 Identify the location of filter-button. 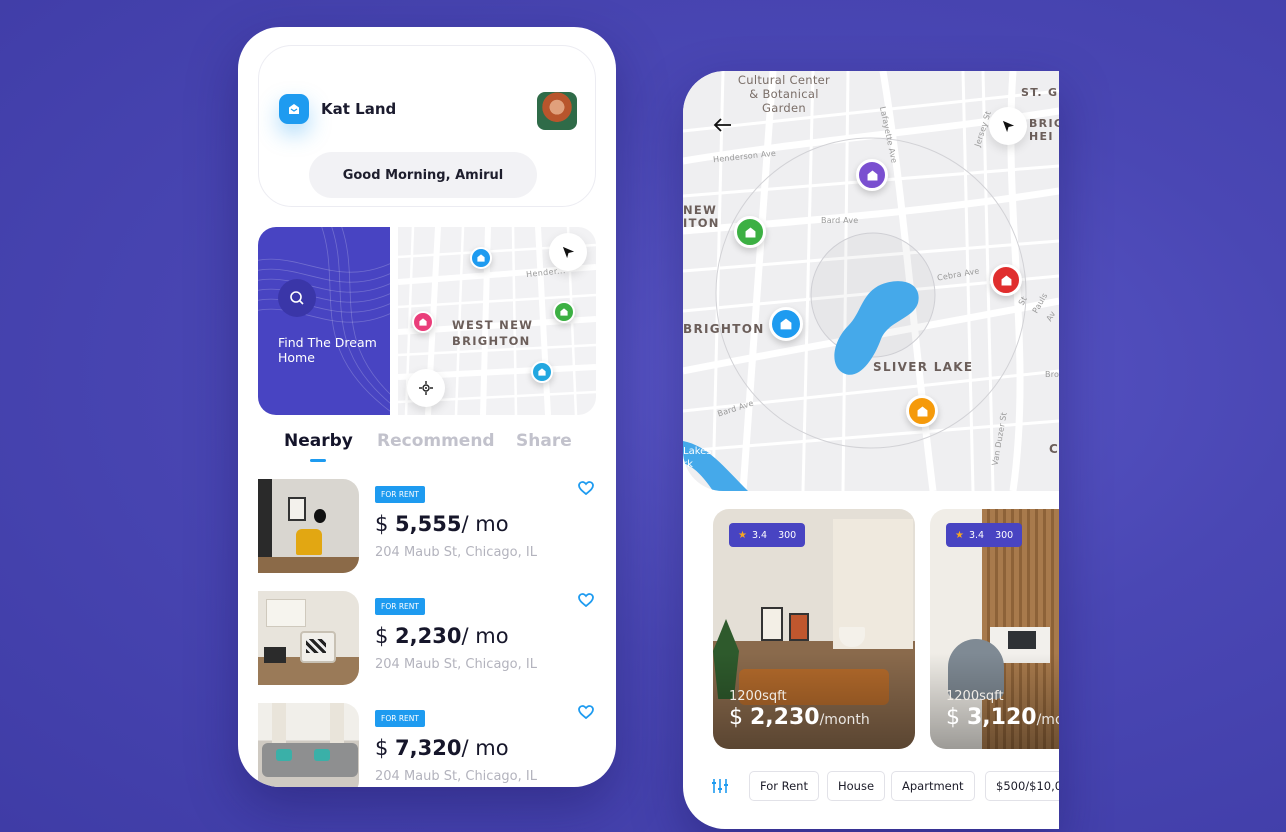
(721, 787).